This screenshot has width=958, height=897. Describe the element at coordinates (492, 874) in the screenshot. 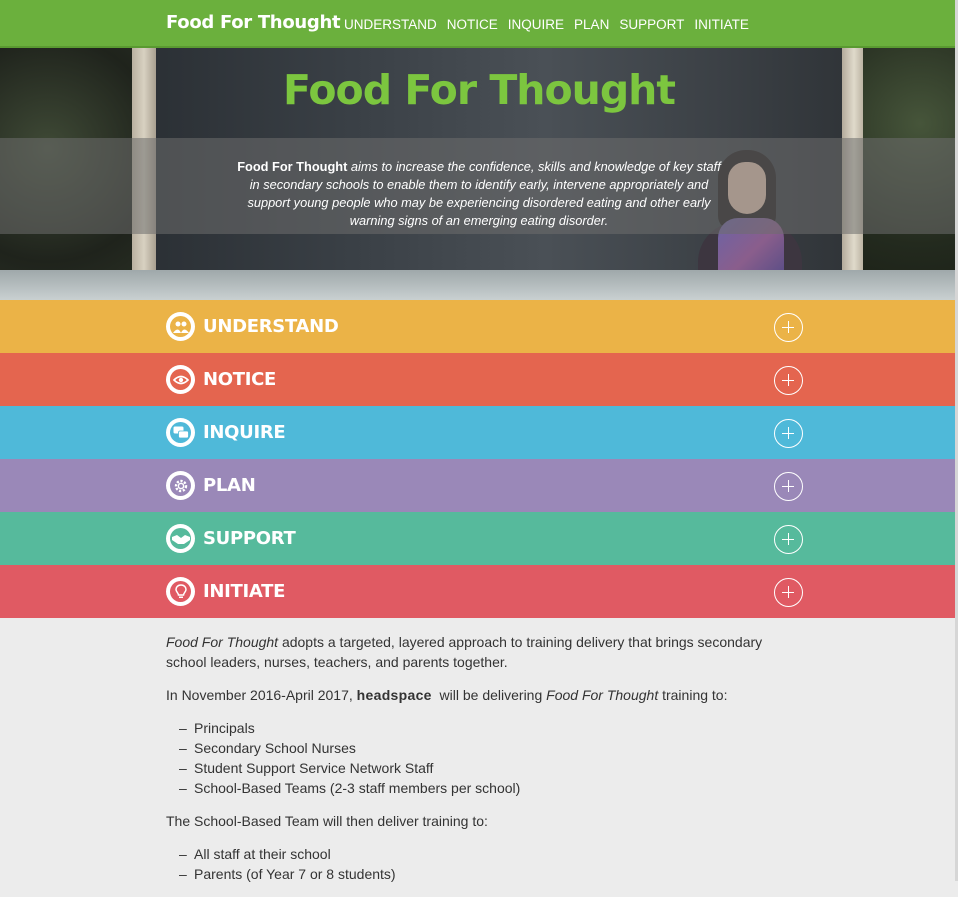

I see `list-item: Parents (of Year 7 or 8 students)` at that location.